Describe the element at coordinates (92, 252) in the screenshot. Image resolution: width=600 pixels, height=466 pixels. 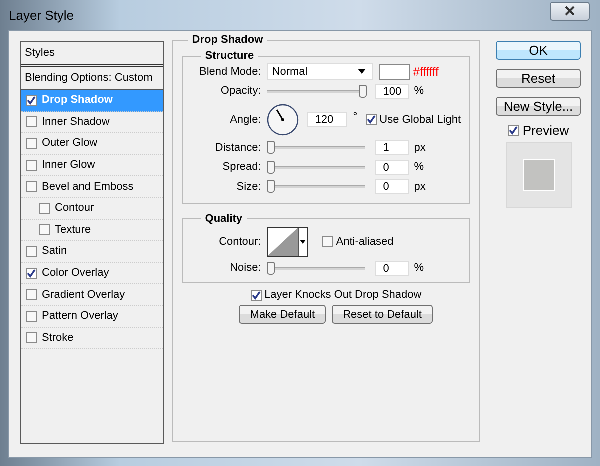
I see `style-item: Satin` at that location.